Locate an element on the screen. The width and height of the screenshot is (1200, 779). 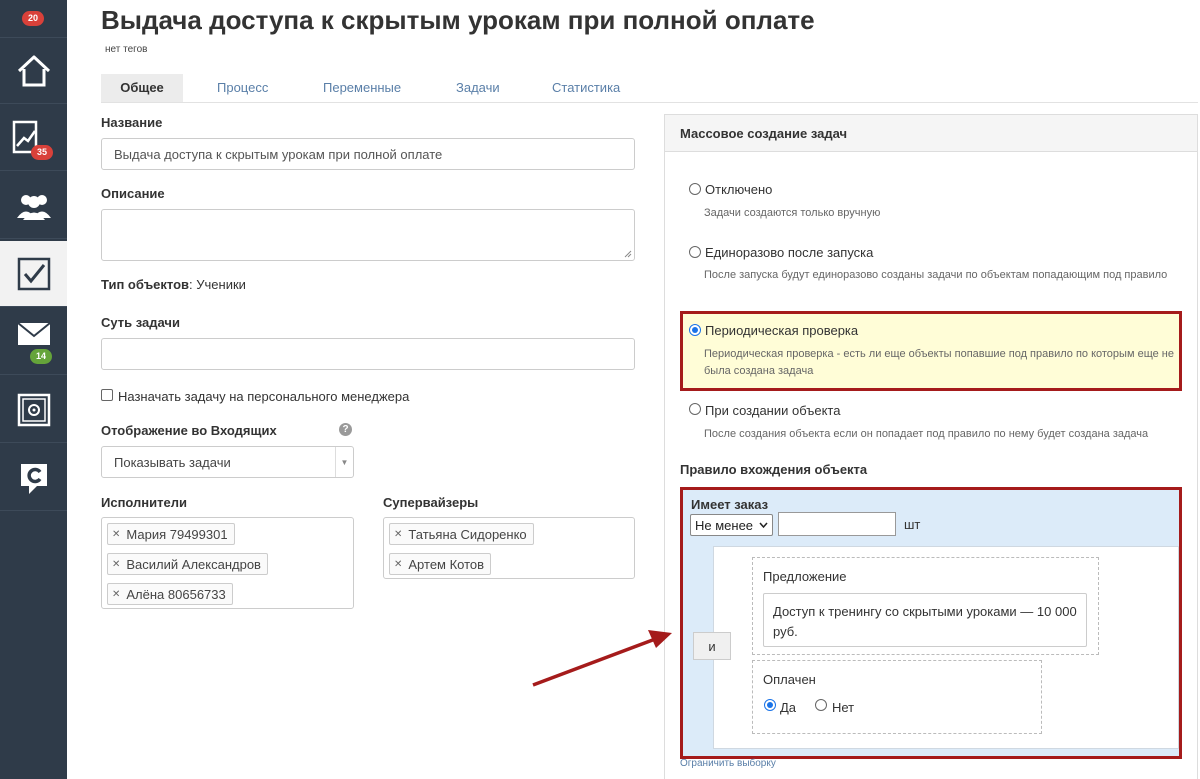
users-icon is located at coordinates (33, 207).